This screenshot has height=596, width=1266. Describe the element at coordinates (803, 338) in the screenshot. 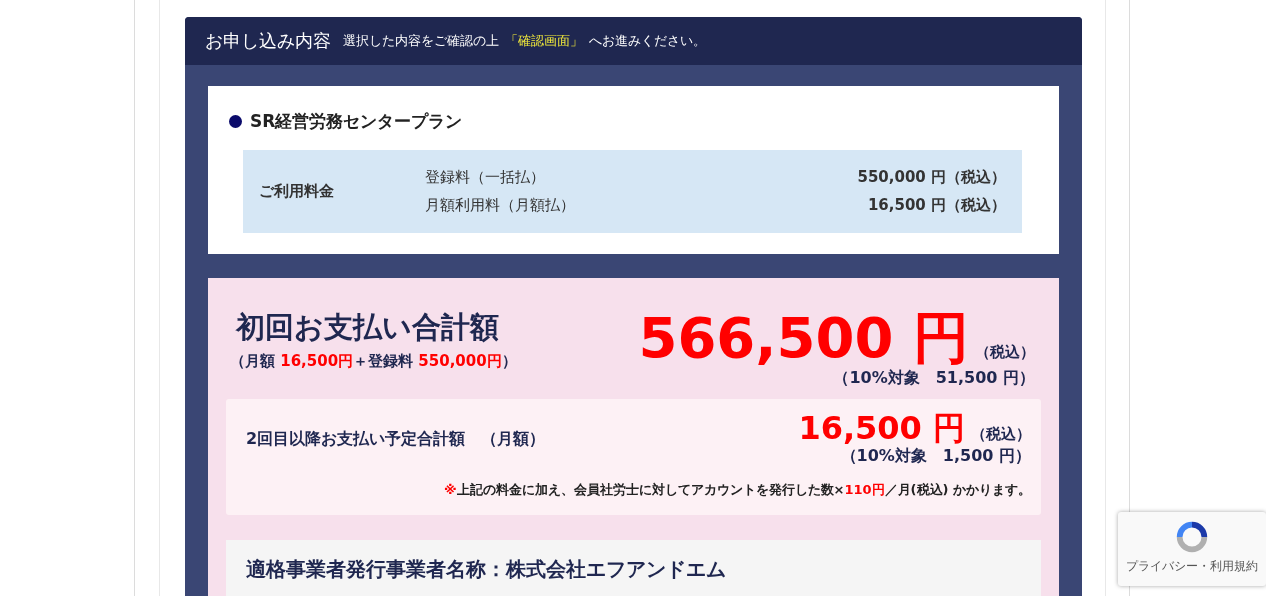

I see `total-amount: 566,500 円` at that location.